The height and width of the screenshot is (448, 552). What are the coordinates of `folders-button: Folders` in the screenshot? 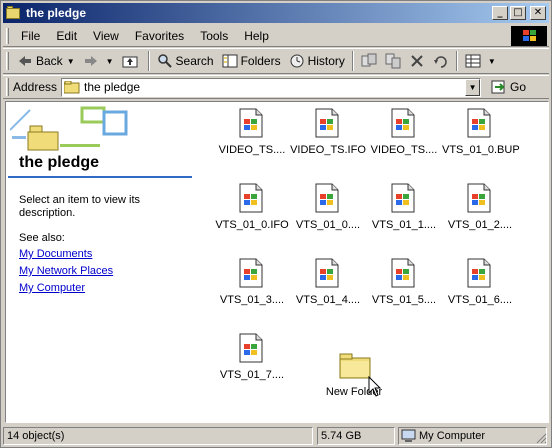 It's located at (251, 61).